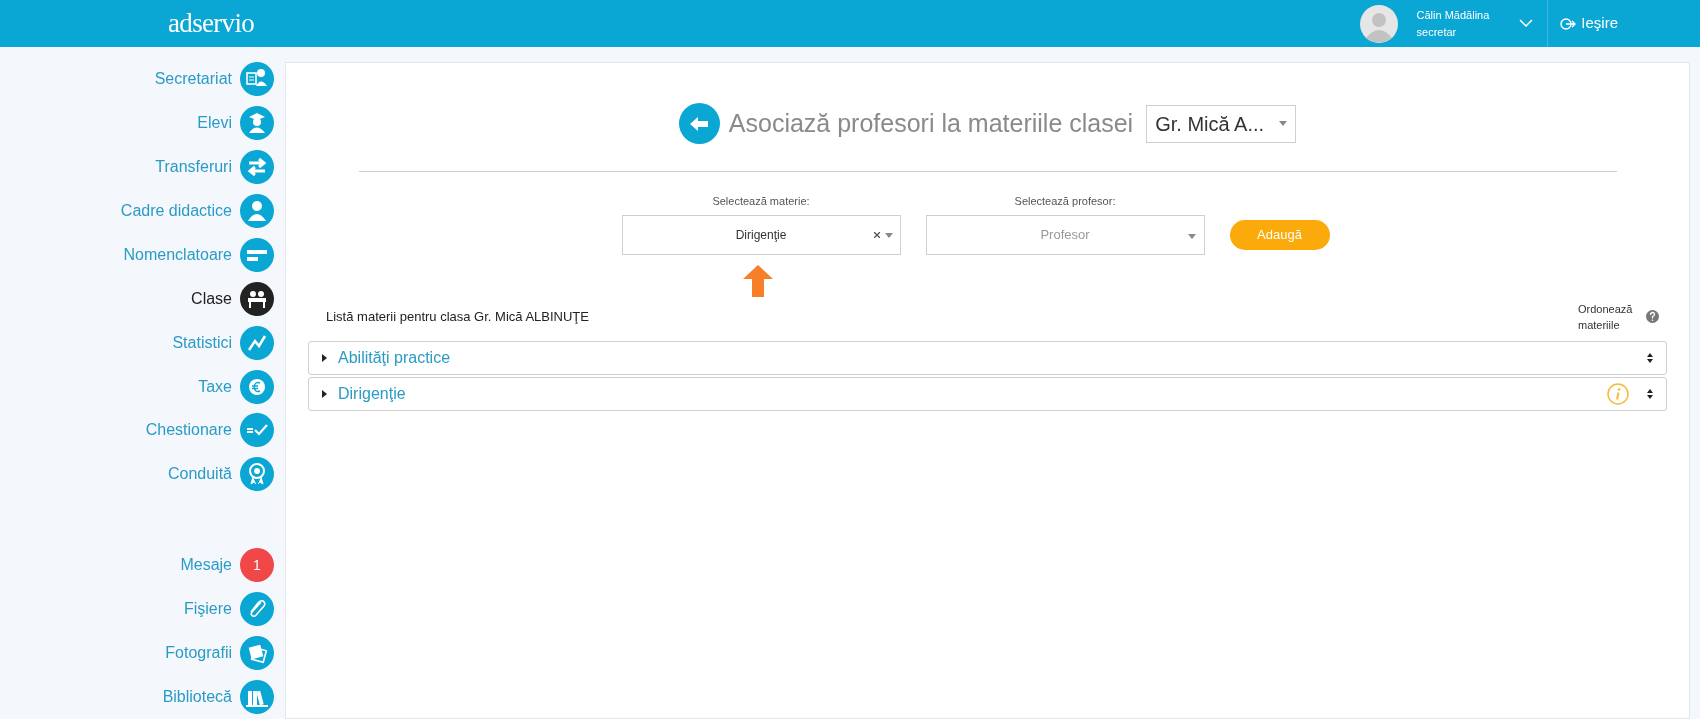 This screenshot has height=719, width=1700. What do you see at coordinates (176, 210) in the screenshot?
I see `sidebar-link: Cadre didactice` at bounding box center [176, 210].